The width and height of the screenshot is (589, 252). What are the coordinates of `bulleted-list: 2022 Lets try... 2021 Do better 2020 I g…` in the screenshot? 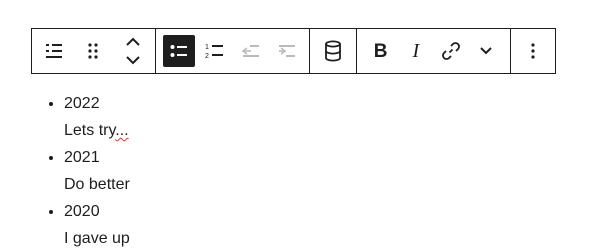 It's located at (81, 171).